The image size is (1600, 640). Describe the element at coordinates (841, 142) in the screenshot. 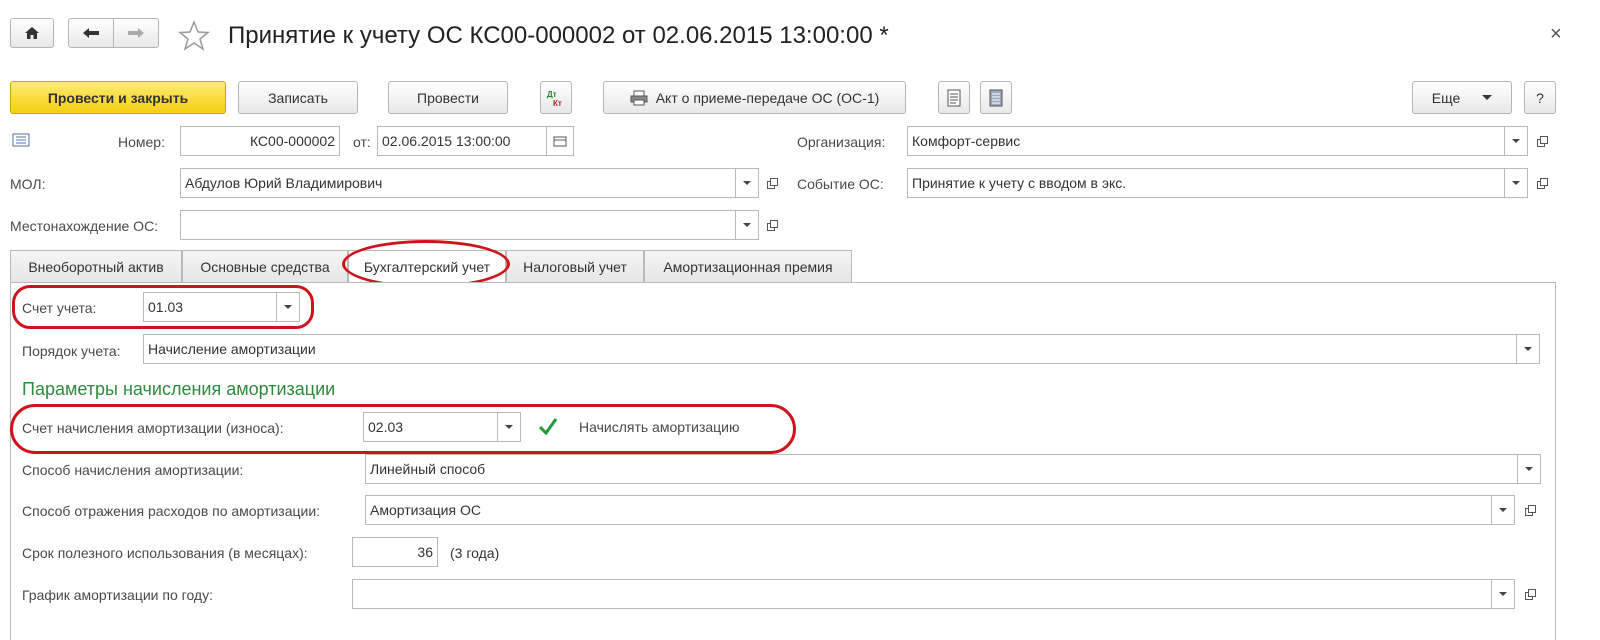

I see `organization-label: Организация:` at that location.